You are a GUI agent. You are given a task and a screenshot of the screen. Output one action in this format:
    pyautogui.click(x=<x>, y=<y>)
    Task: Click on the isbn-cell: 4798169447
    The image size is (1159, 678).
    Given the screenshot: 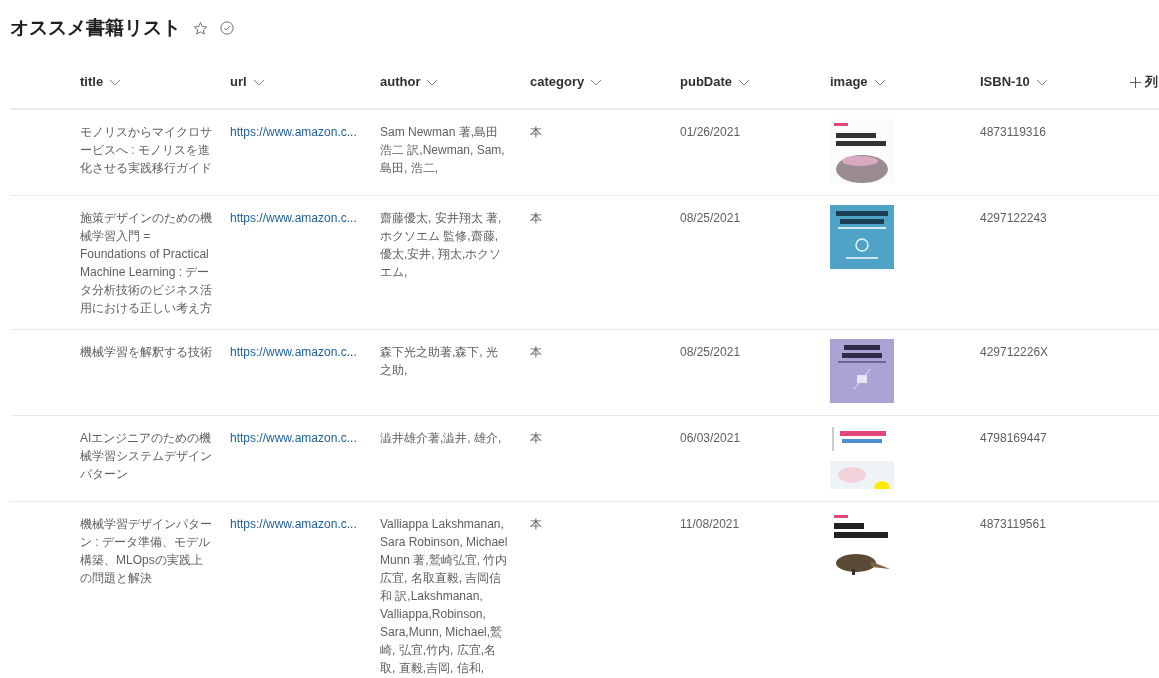 What is the action you would take?
    pyautogui.click(x=1013, y=438)
    